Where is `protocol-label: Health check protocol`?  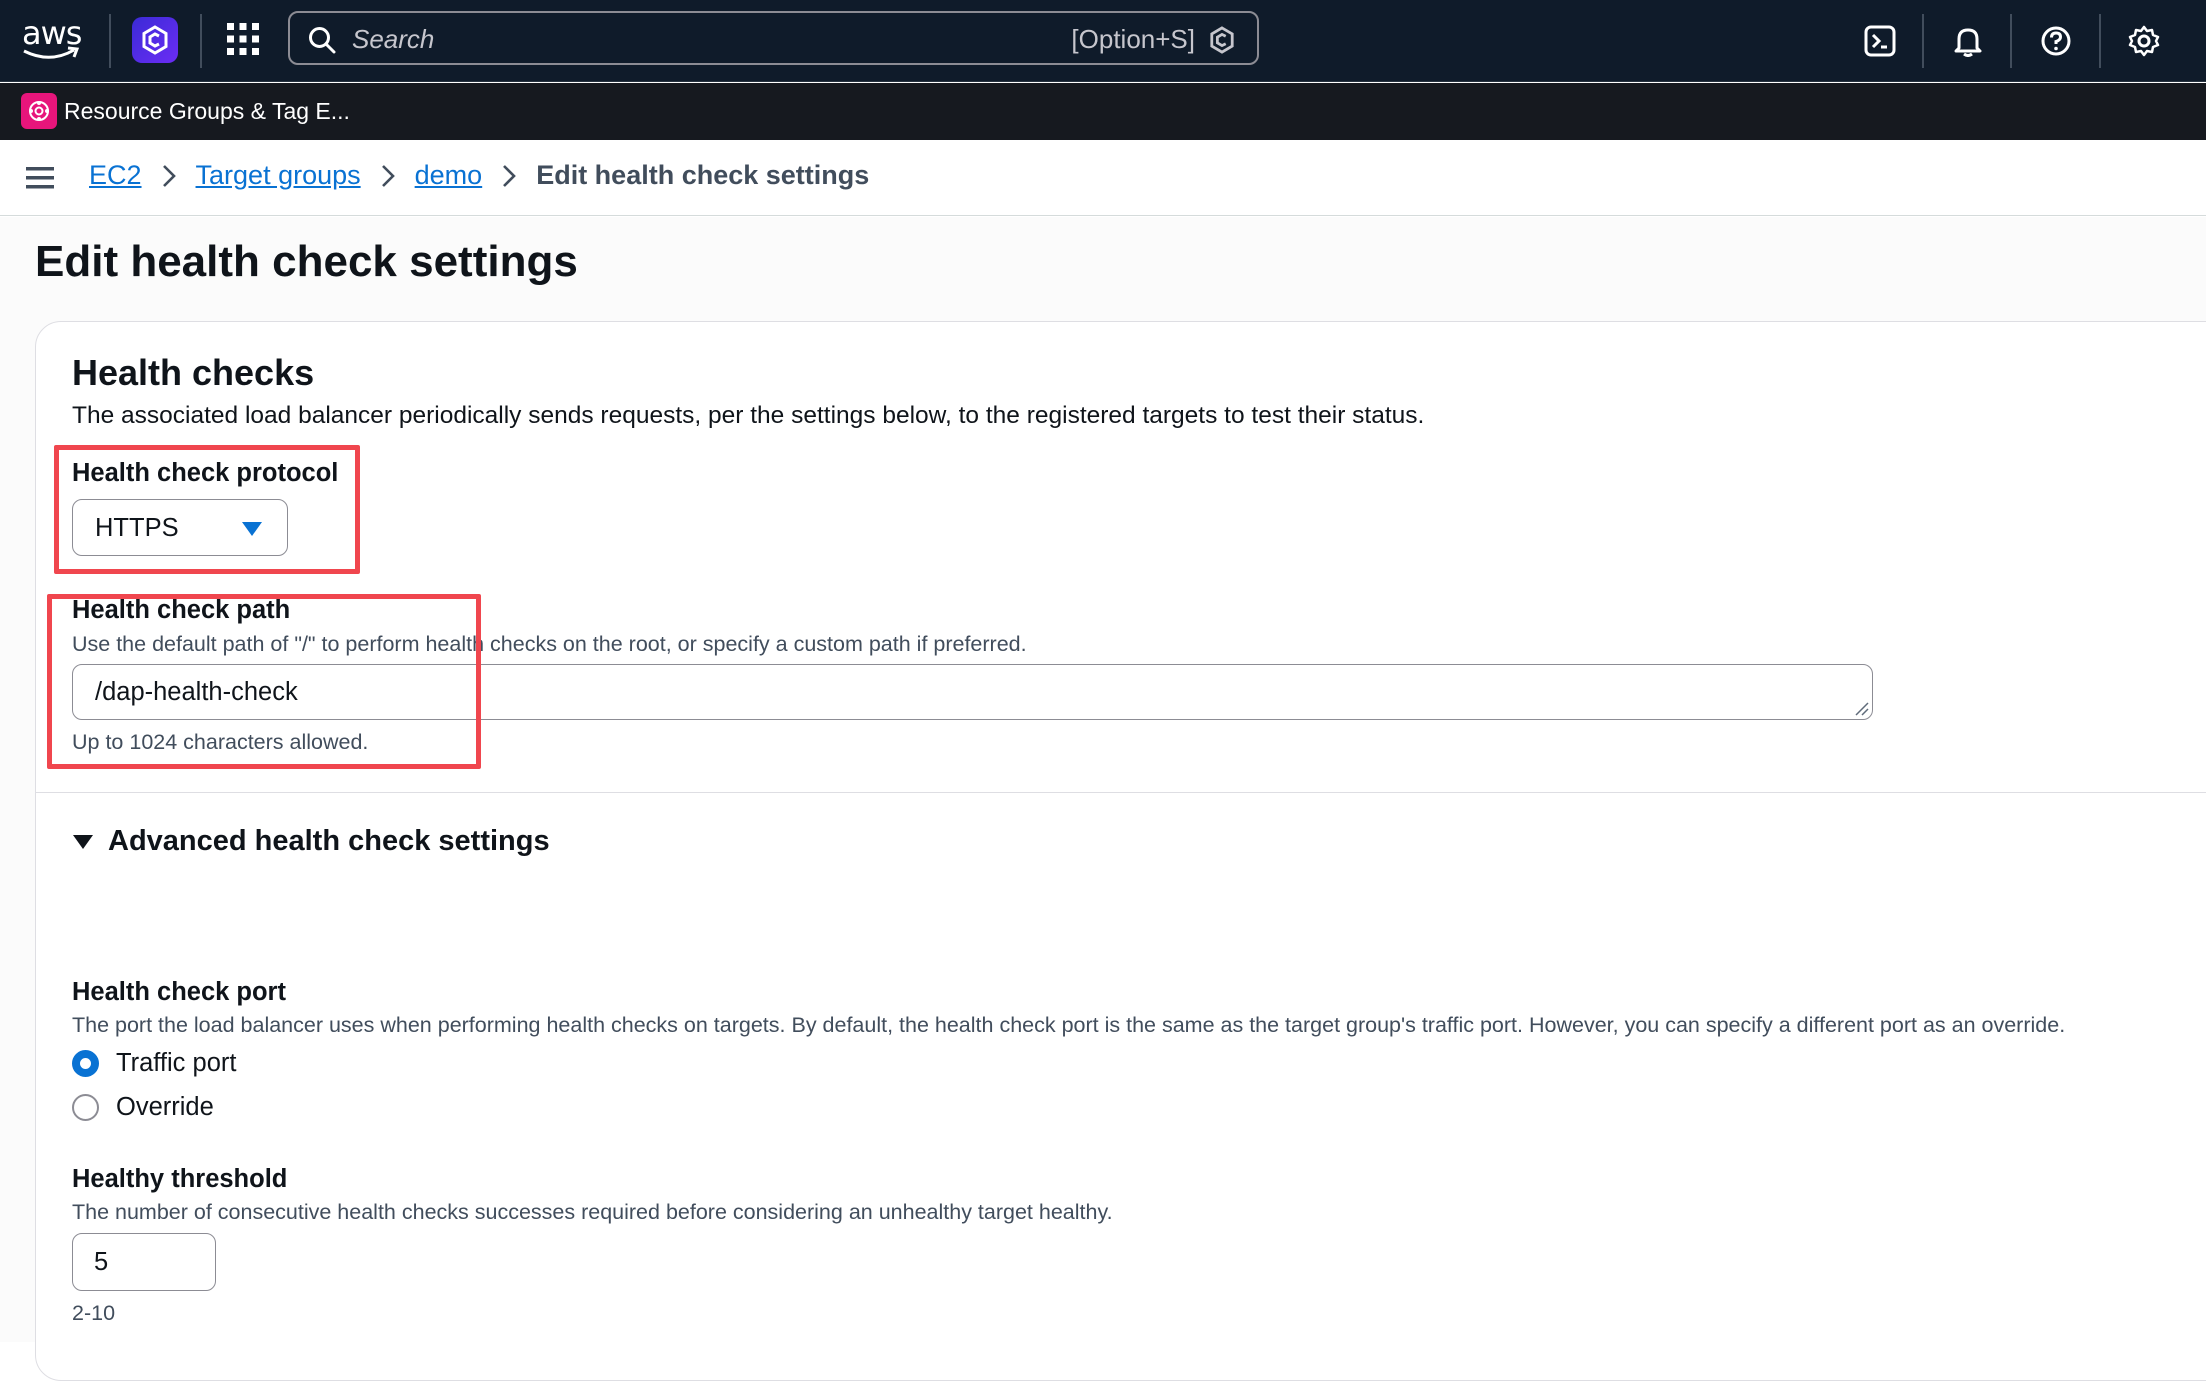 protocol-label: Health check protocol is located at coordinates (205, 473).